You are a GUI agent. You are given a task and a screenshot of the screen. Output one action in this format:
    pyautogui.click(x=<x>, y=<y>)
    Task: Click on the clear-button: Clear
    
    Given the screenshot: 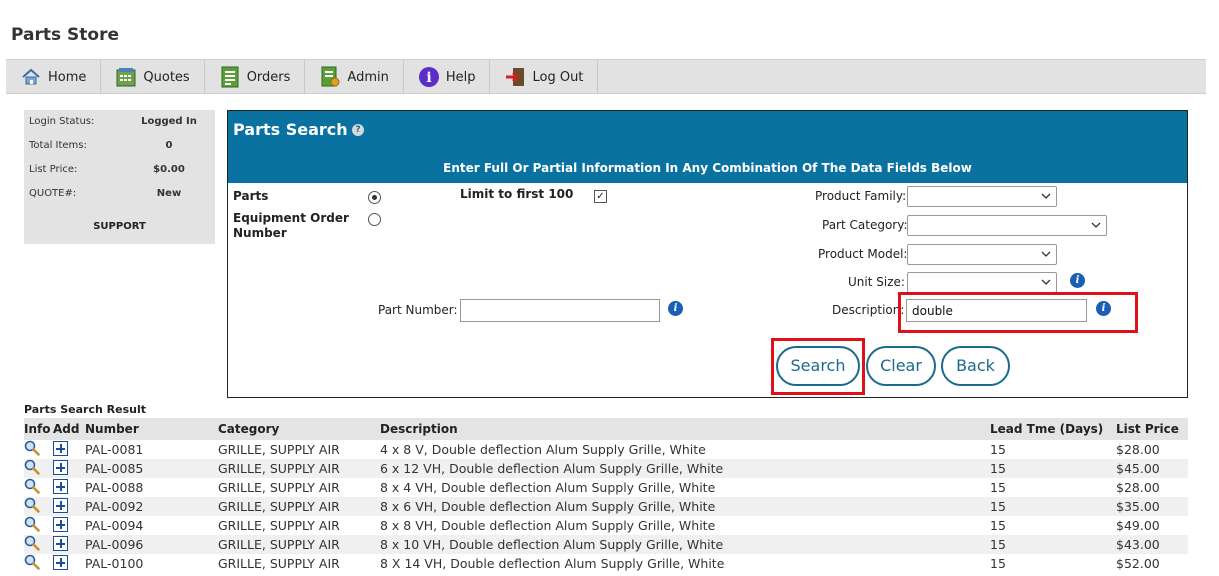 What is the action you would take?
    pyautogui.click(x=901, y=366)
    